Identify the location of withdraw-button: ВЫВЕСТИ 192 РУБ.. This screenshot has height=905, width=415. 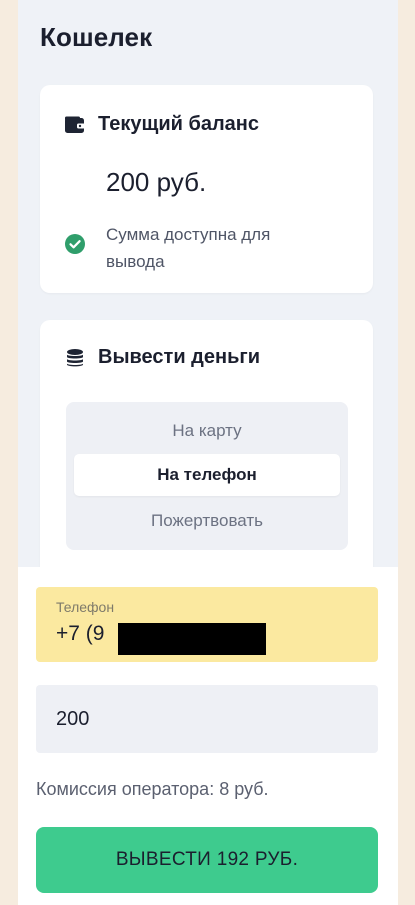
(207, 860).